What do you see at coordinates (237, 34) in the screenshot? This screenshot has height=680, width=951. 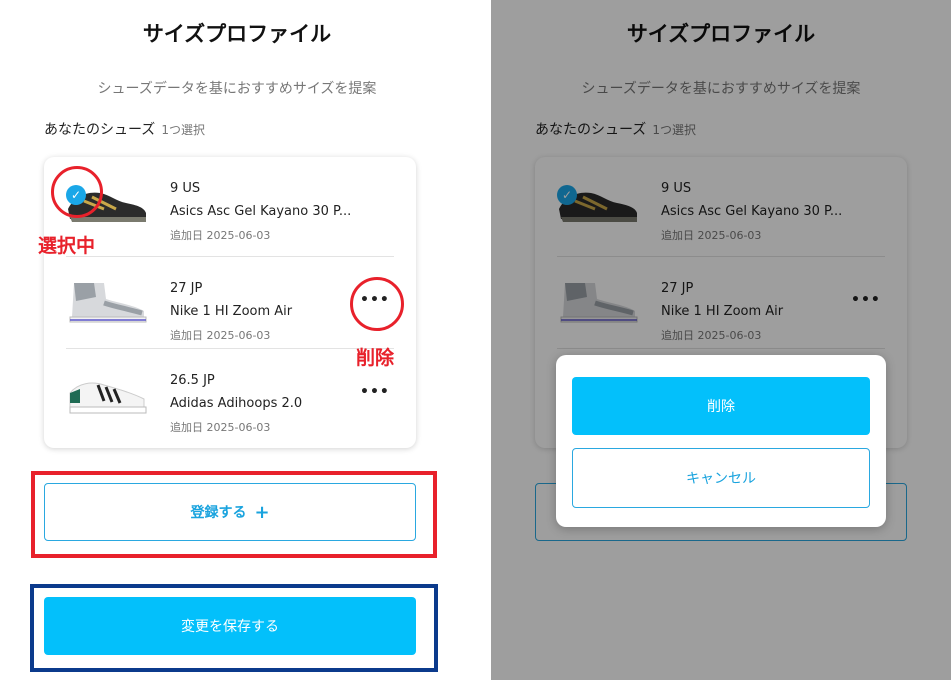 I see `page-title: サイズプロファイル` at bounding box center [237, 34].